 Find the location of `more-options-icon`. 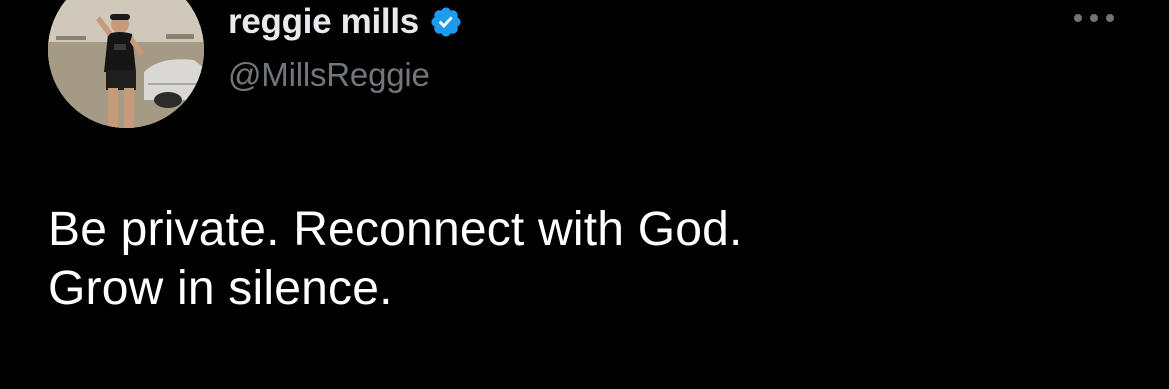

more-options-icon is located at coordinates (1094, 18).